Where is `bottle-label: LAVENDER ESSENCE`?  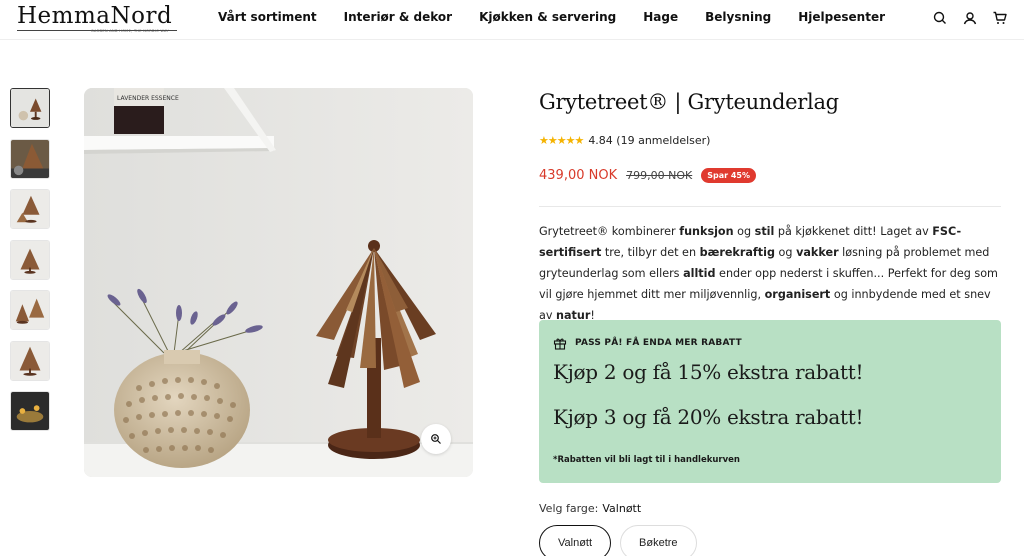
bottle-label: LAVENDER ESSENCE is located at coordinates (148, 98).